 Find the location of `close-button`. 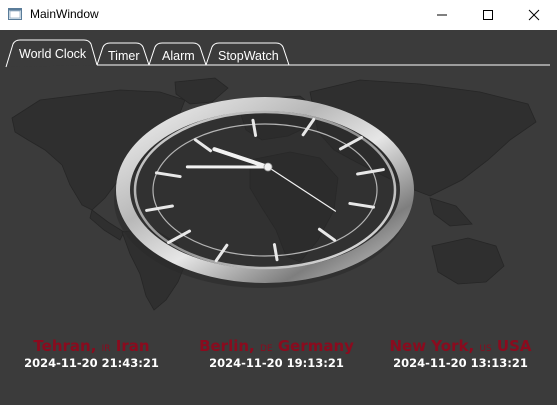

close-button is located at coordinates (534, 15).